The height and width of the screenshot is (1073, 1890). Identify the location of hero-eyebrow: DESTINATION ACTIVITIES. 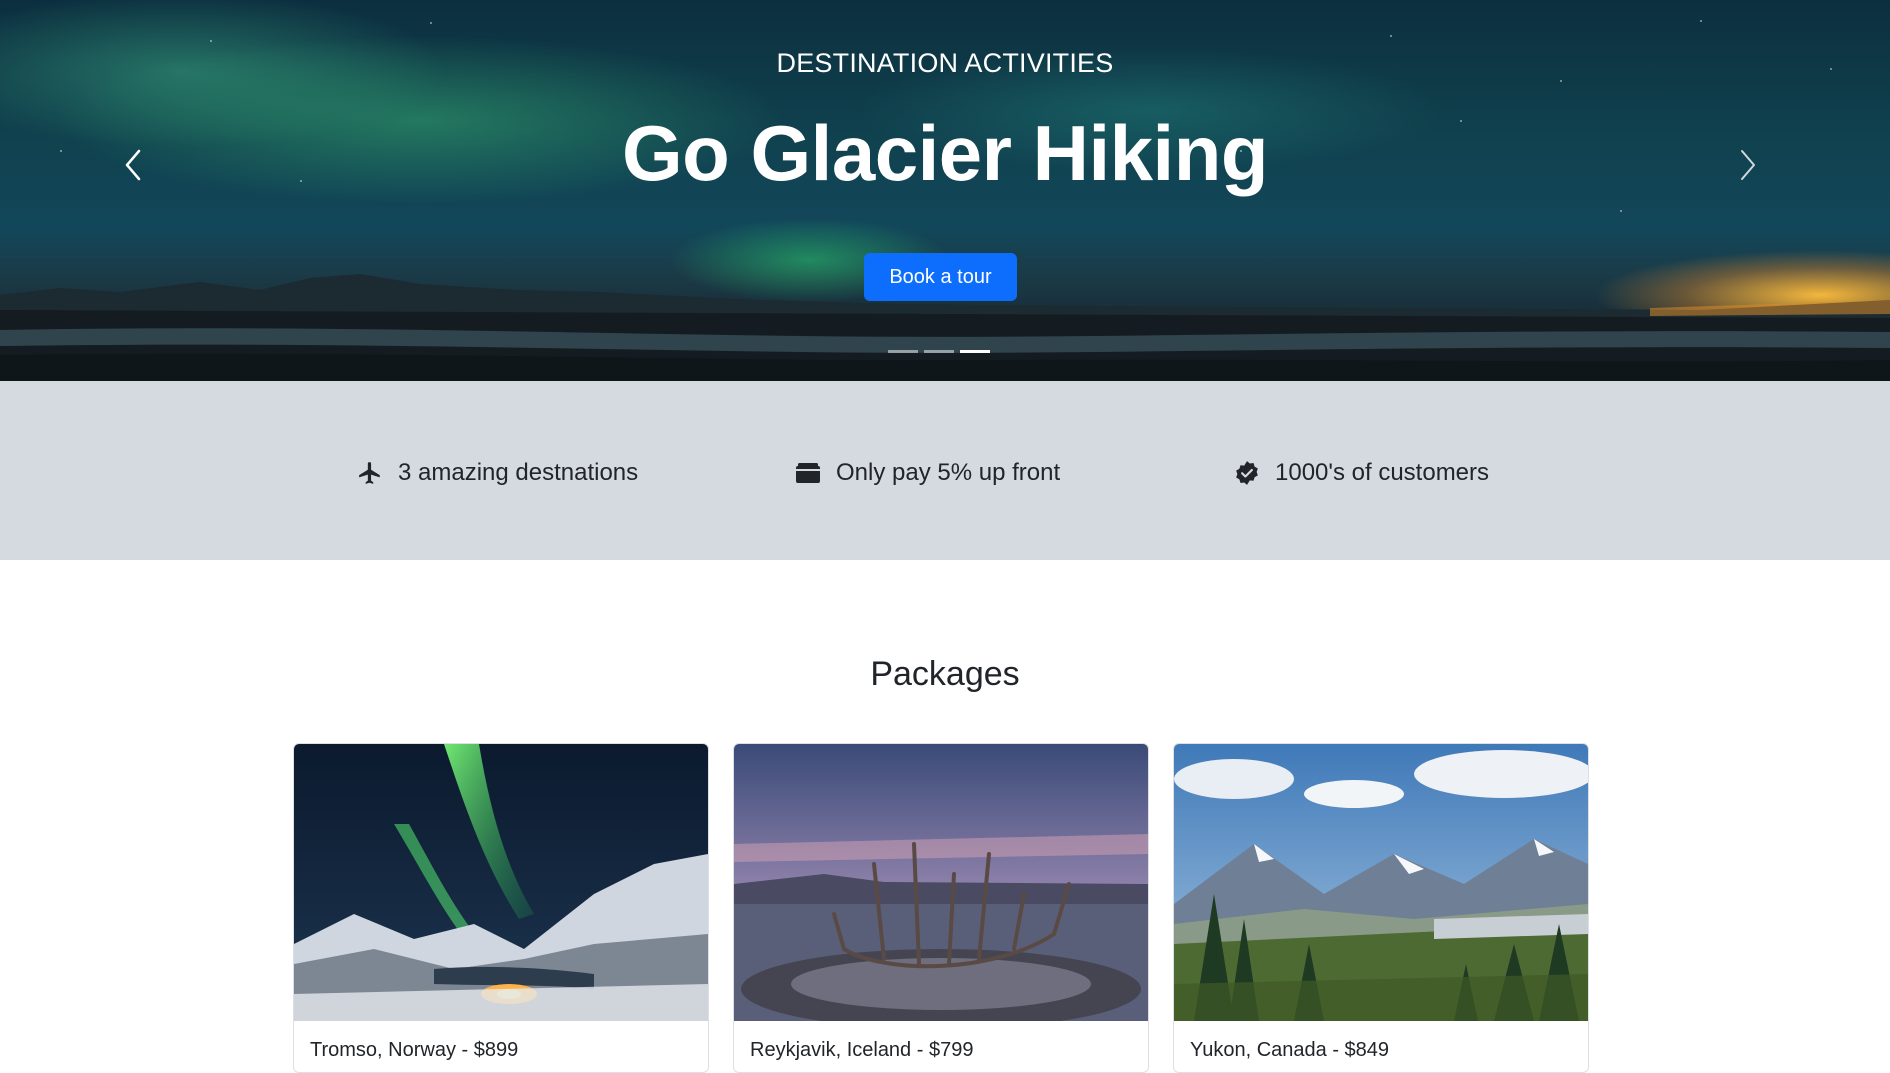
(945, 63).